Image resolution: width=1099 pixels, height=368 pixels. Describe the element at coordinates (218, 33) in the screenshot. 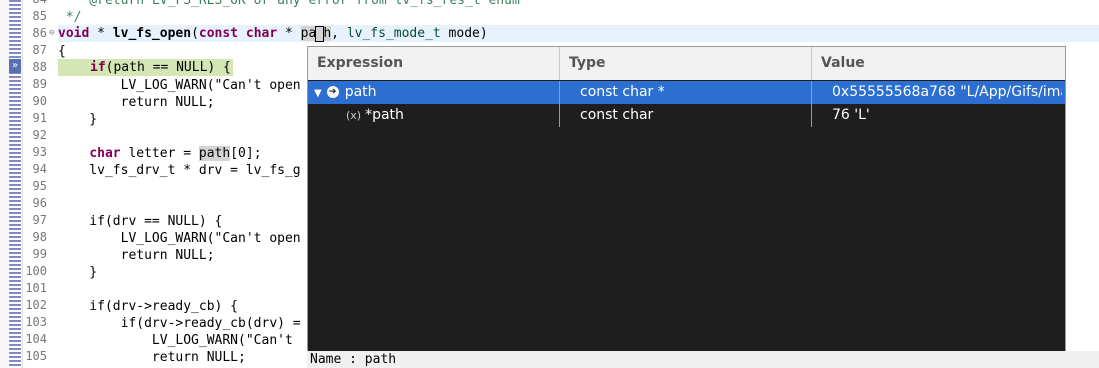

I see `keyword: const` at that location.